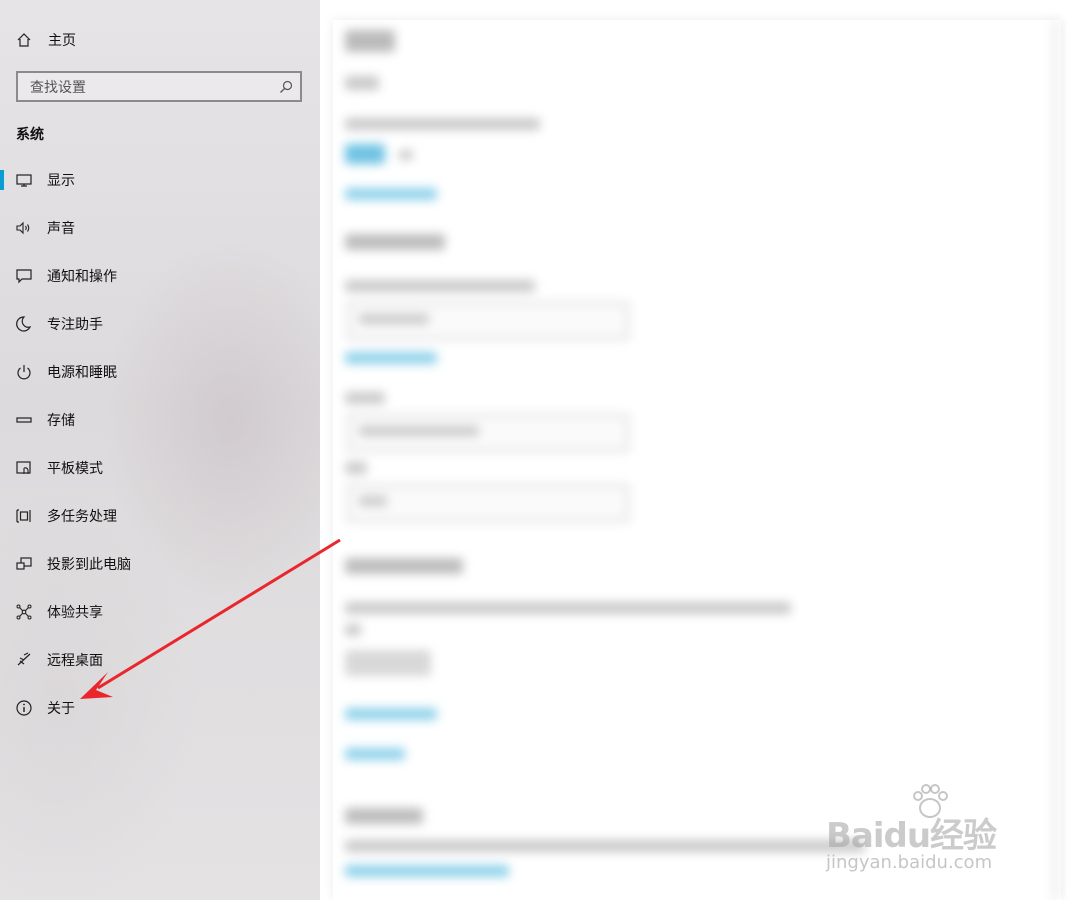 This screenshot has height=900, width=1074. I want to click on sidebar-item-multitasking: 多任务处理, so click(160, 516).